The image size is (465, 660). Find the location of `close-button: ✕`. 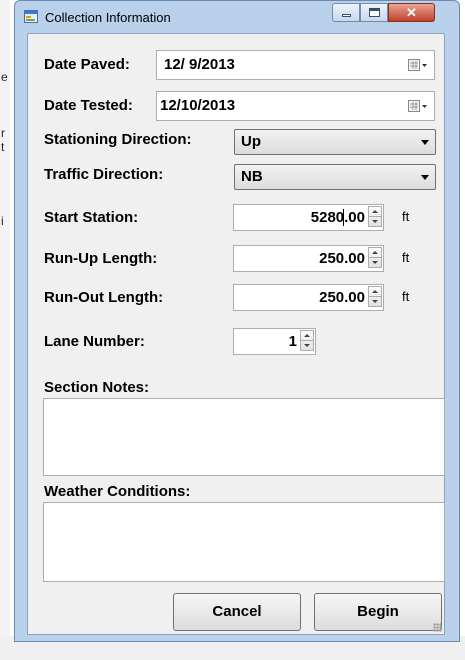

close-button: ✕ is located at coordinates (411, 12).